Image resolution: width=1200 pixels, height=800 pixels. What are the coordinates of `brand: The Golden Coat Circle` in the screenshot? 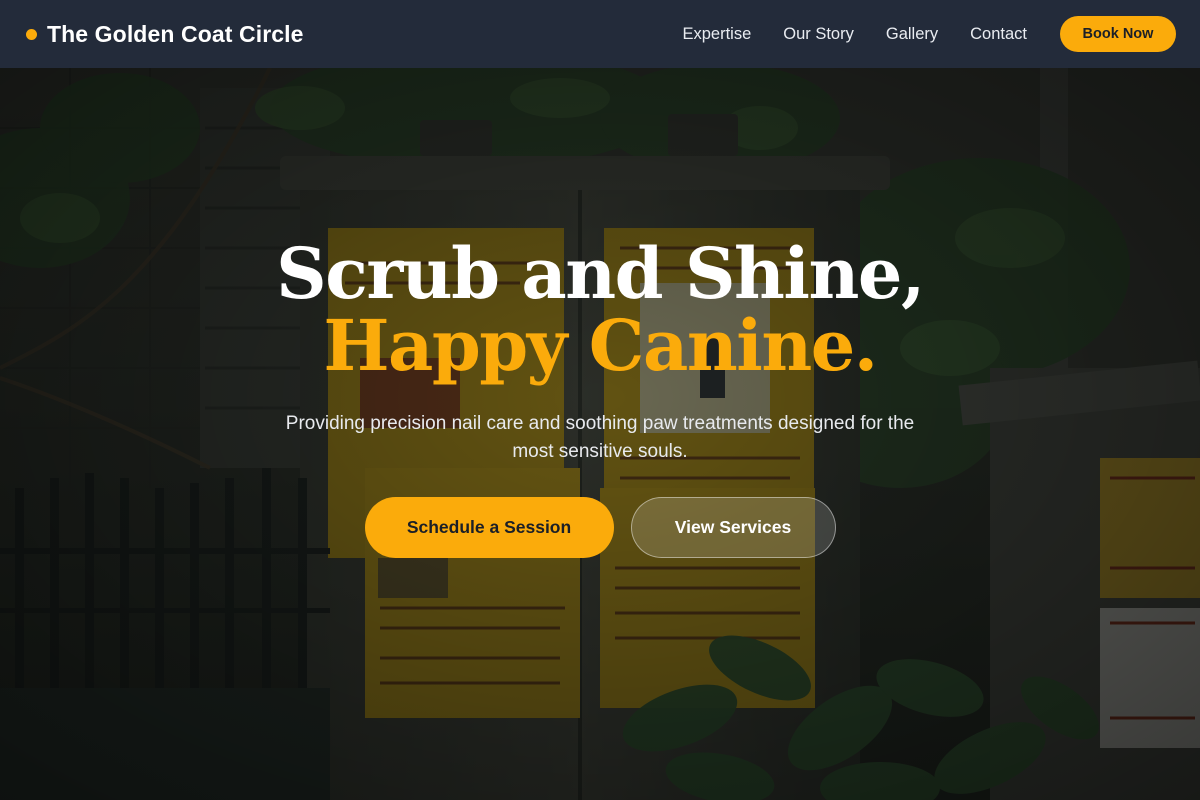 It's located at (165, 34).